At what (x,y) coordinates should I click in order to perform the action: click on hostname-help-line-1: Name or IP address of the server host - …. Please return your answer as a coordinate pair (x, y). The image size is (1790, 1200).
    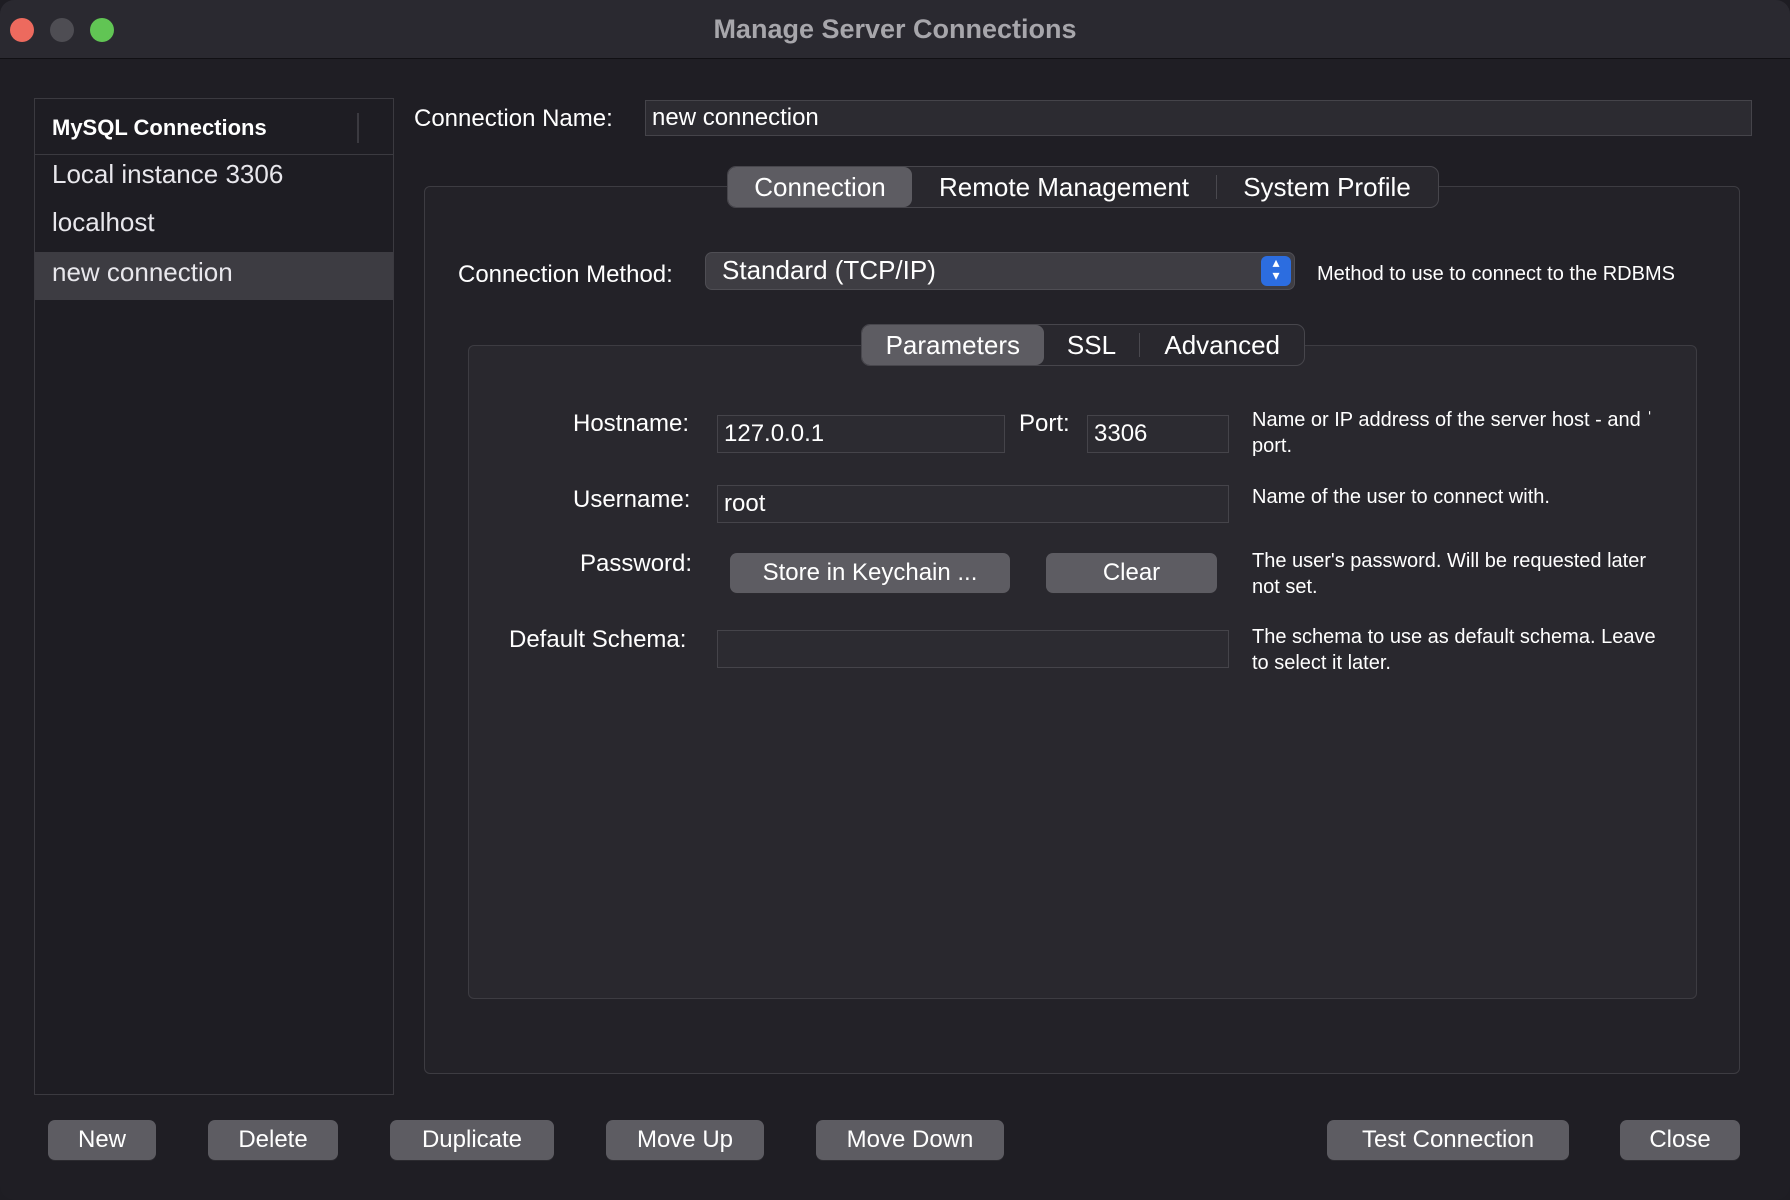
    Looking at the image, I should click on (1452, 420).